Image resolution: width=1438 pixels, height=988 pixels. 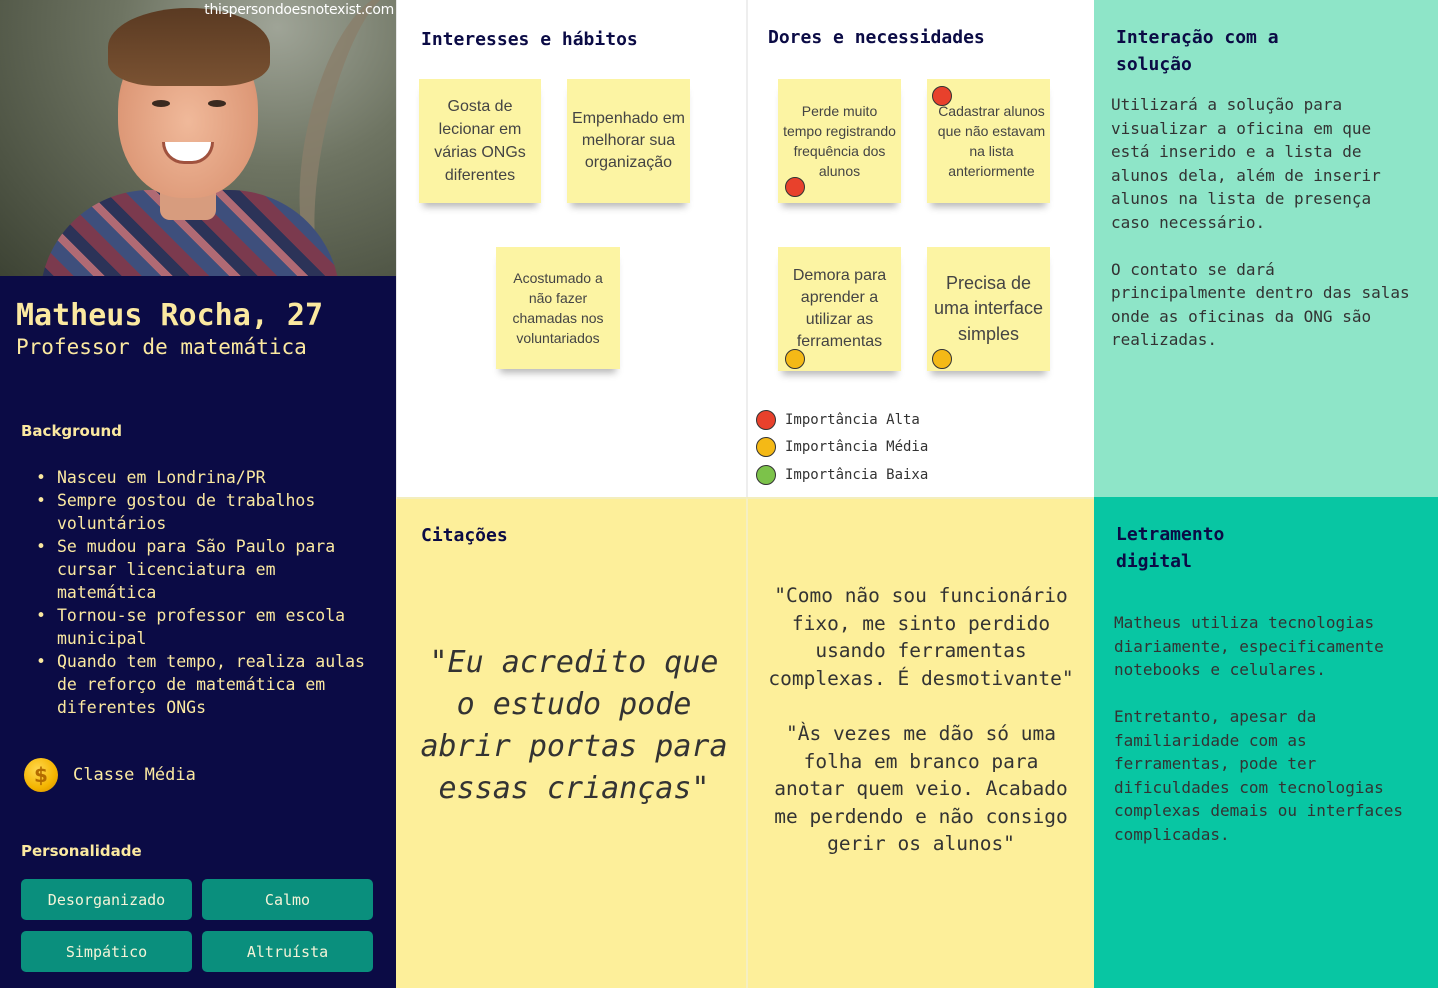 I want to click on social-class-label: Classe Média, so click(x=134, y=775).